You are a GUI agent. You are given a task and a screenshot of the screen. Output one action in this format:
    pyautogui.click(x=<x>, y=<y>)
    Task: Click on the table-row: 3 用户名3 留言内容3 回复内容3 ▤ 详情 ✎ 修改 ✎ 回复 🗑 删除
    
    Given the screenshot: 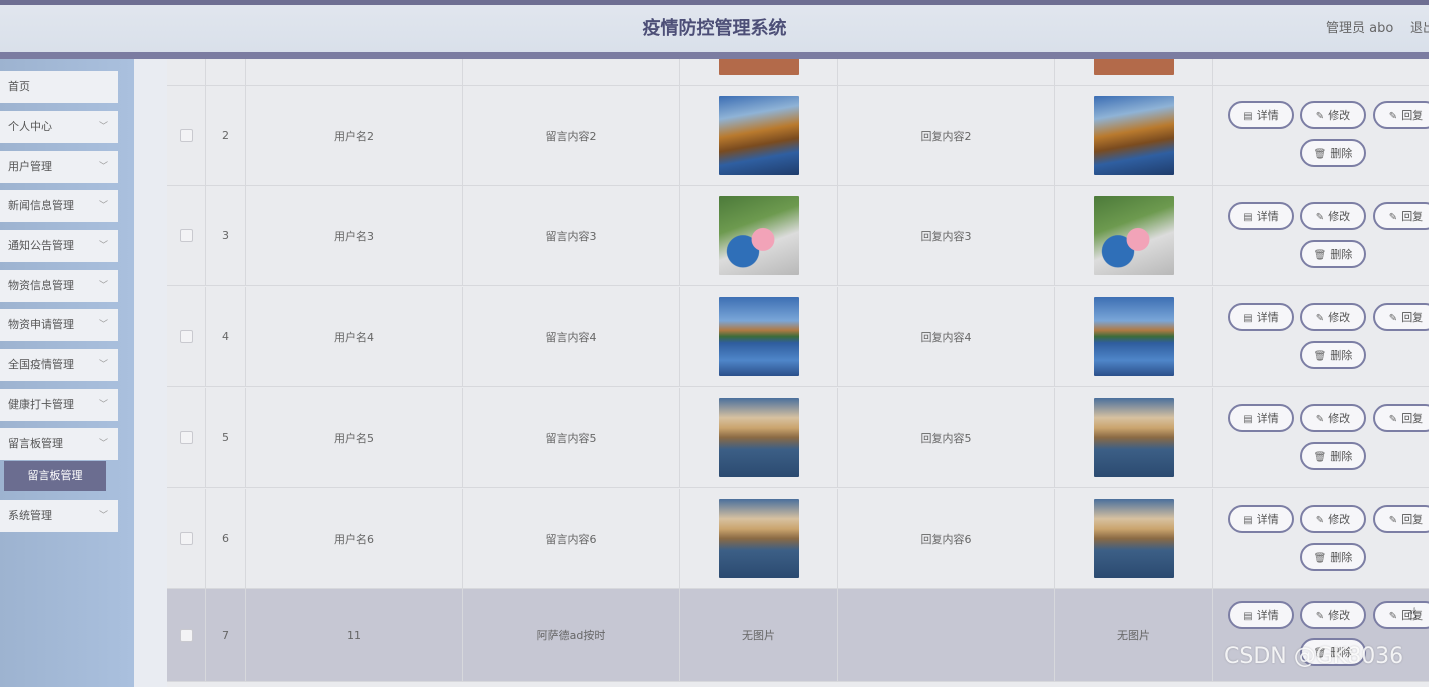 What is the action you would take?
    pyautogui.click(x=798, y=236)
    